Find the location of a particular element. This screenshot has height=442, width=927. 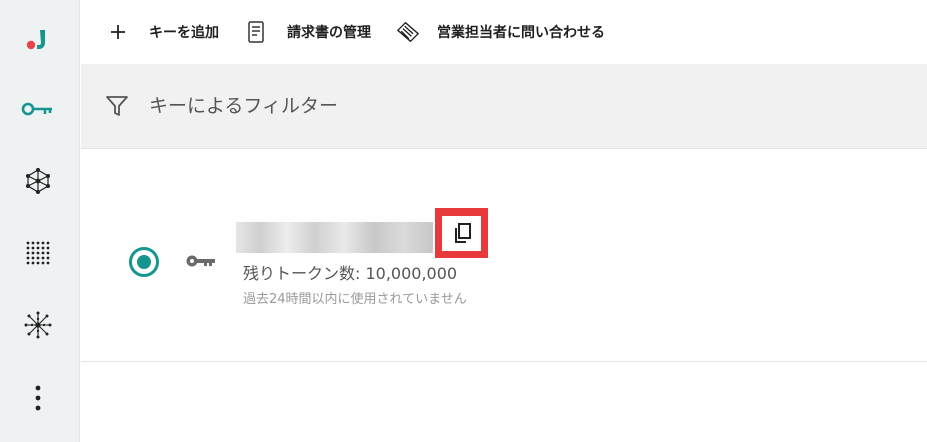

sidebar-item-api-keys is located at coordinates (38, 109).